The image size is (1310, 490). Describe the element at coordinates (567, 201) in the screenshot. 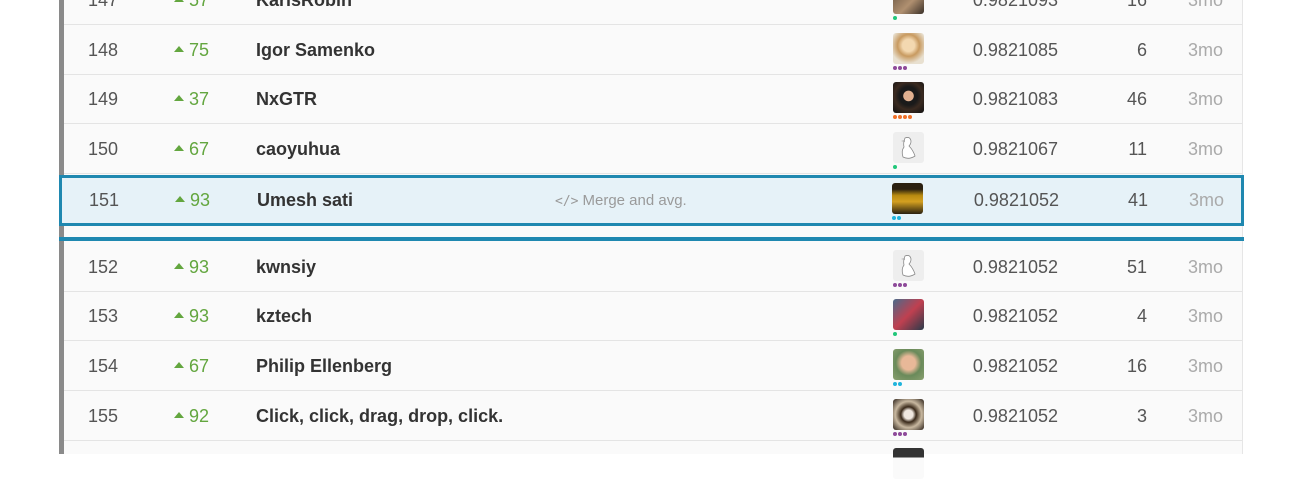

I see `code-icon: </>` at that location.